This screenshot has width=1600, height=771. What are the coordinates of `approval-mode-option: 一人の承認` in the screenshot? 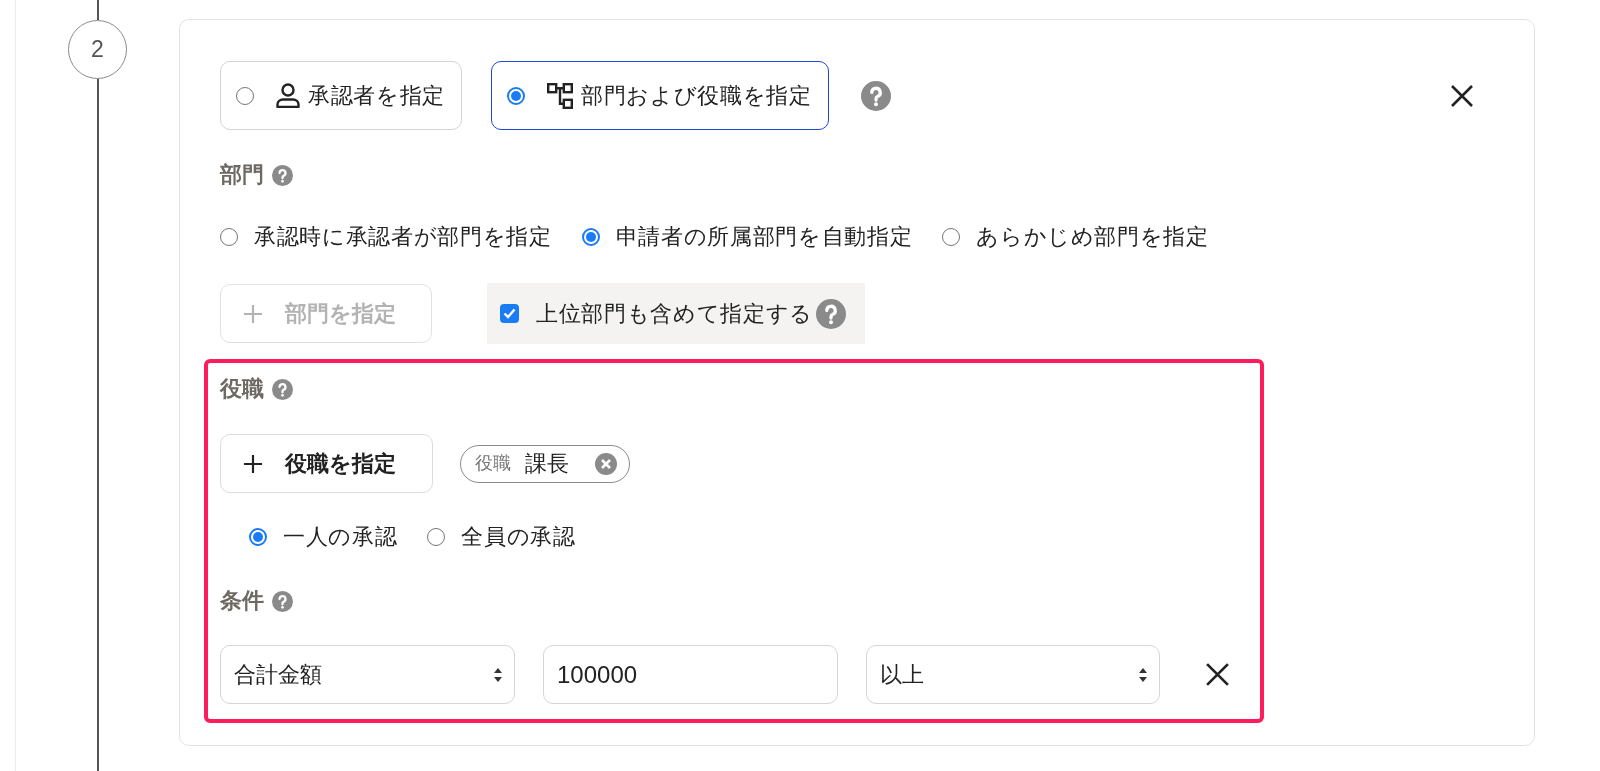 It's located at (323, 537).